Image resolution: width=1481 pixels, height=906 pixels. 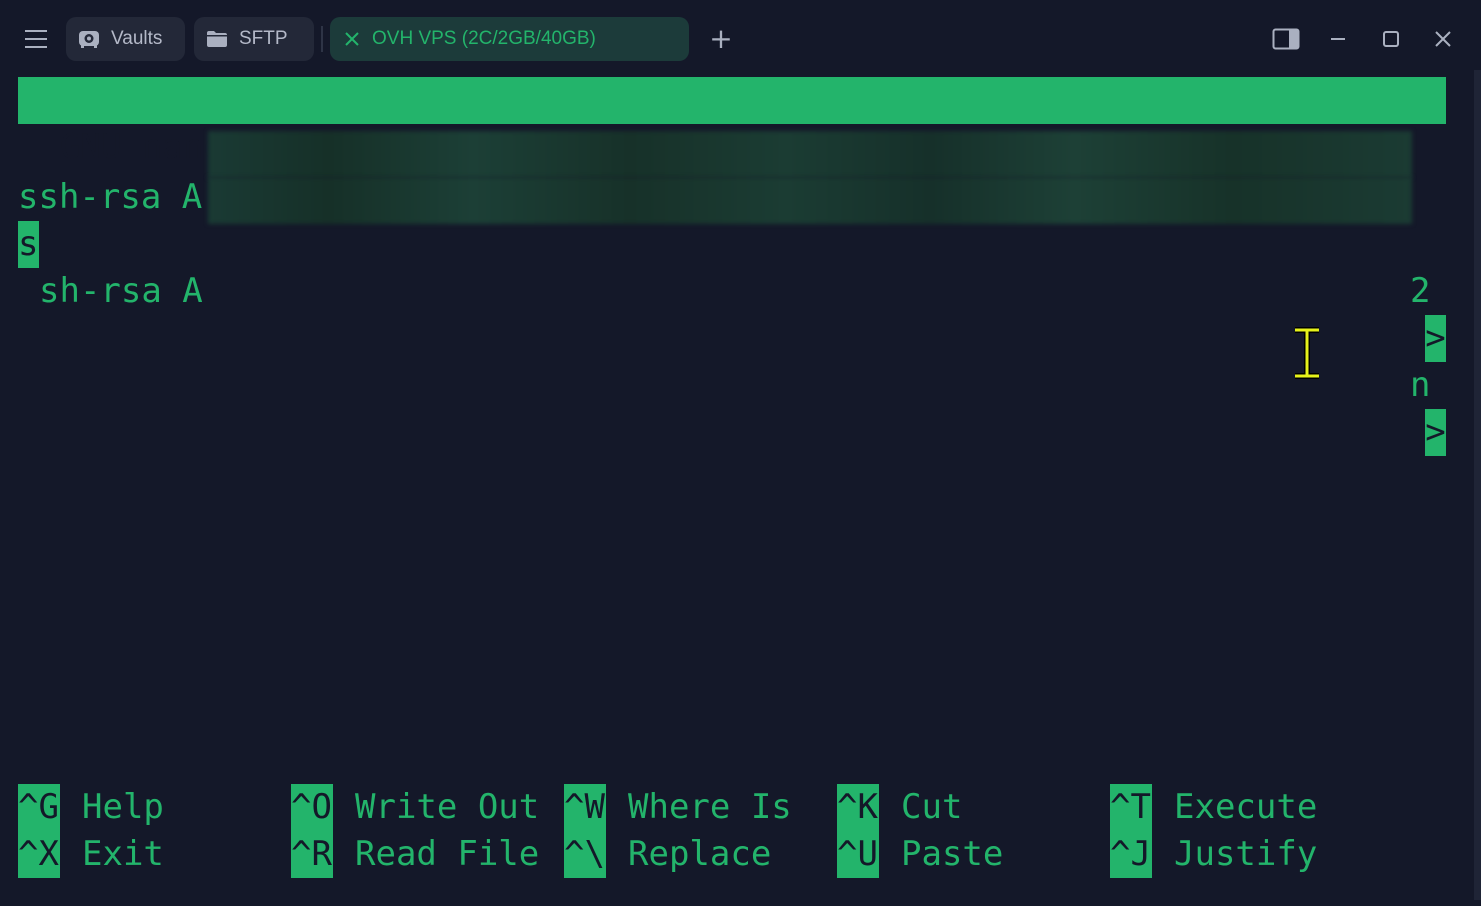 I want to click on shortcut-label: Write Out, so click(x=447, y=807).